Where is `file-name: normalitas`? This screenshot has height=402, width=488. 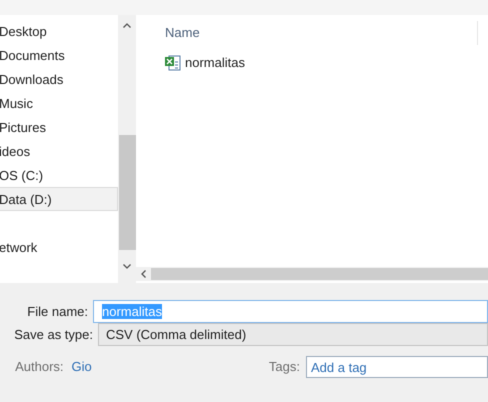
file-name: normalitas is located at coordinates (215, 63).